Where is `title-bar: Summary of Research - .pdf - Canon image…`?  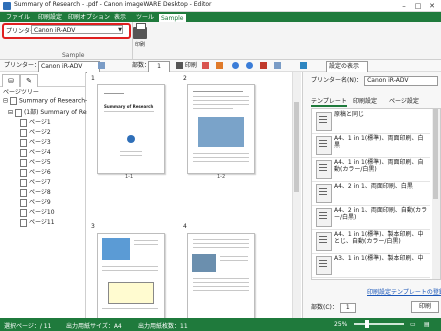 title-bar: Summary of Research - .pdf - Canon image… is located at coordinates (220, 6).